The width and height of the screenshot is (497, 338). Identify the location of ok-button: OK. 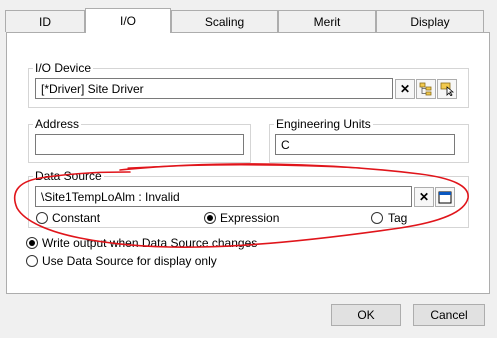
(366, 315).